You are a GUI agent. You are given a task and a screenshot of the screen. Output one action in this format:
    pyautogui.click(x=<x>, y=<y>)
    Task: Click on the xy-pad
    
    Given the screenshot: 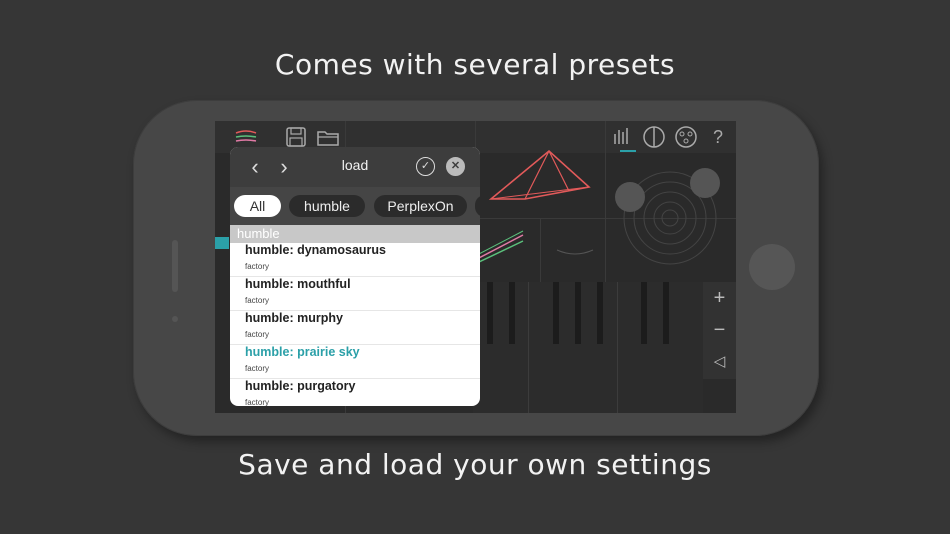 What is the action you would take?
    pyautogui.click(x=672, y=218)
    